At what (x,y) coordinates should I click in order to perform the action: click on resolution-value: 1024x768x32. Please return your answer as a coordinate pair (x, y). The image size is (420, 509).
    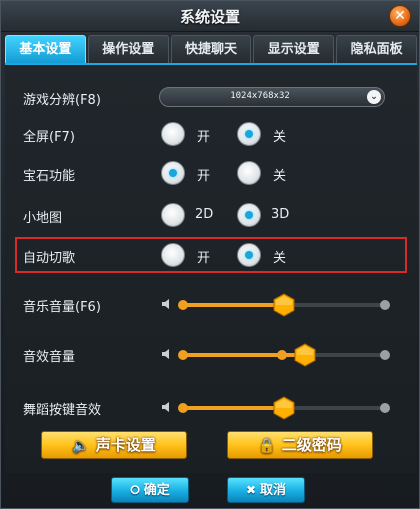
    Looking at the image, I should click on (260, 96).